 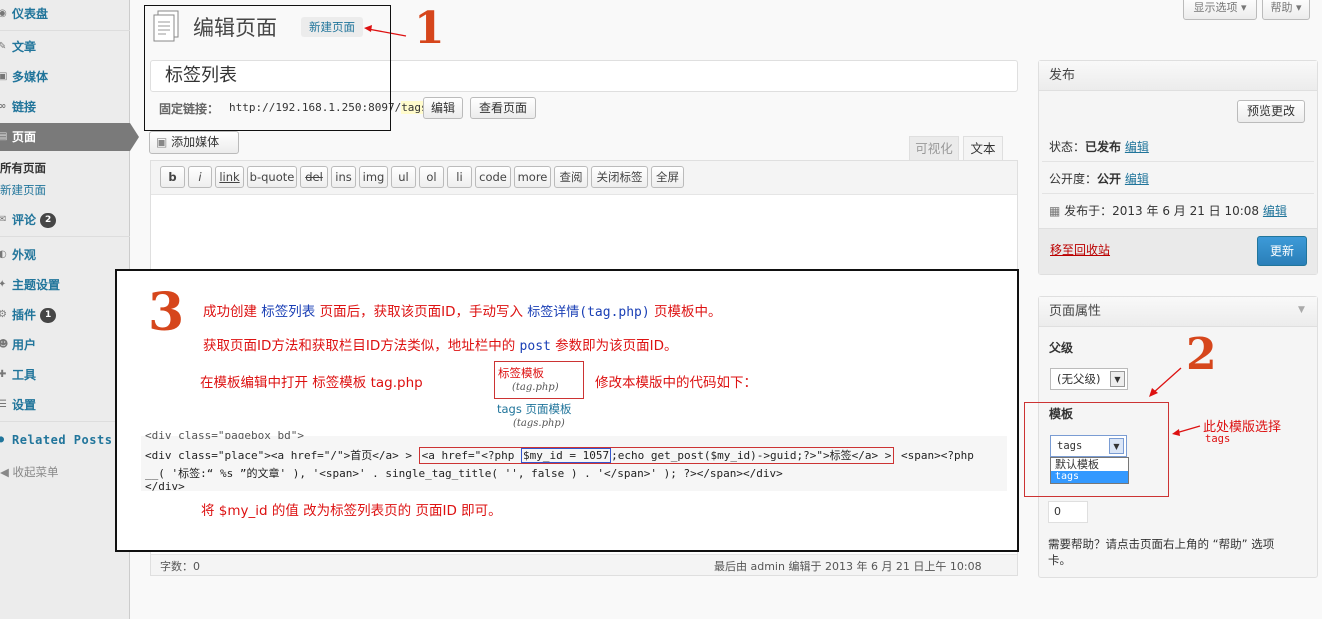 What do you see at coordinates (272, 177) in the screenshot?
I see `toolbar-blockquote-button: b-quote` at bounding box center [272, 177].